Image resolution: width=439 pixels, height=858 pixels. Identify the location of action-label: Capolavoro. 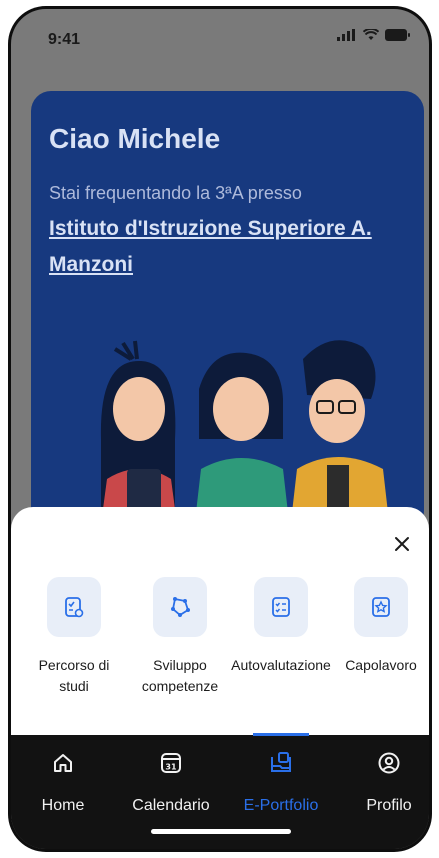
(381, 665).